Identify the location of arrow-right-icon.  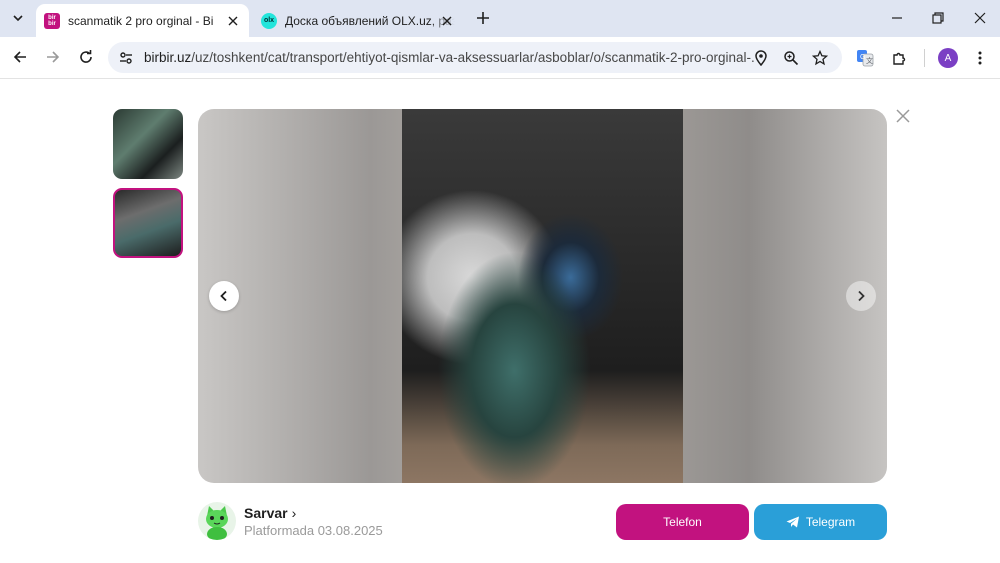
(53, 57).